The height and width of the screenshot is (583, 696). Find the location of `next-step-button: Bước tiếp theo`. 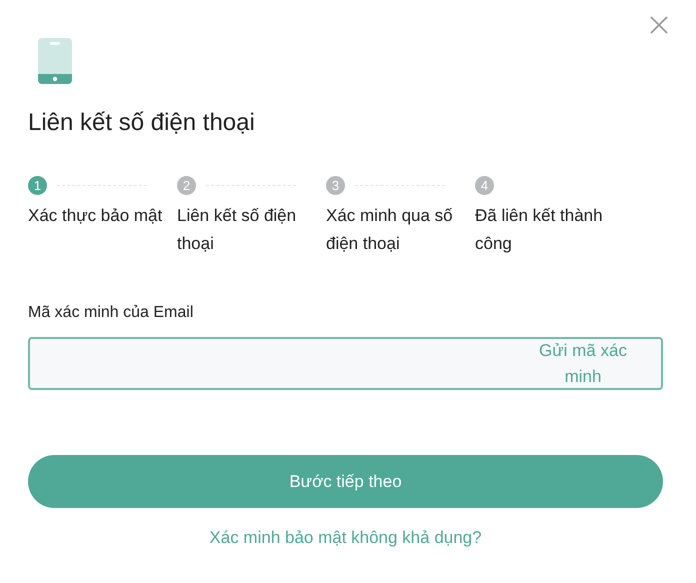

next-step-button: Bước tiếp theo is located at coordinates (345, 481).